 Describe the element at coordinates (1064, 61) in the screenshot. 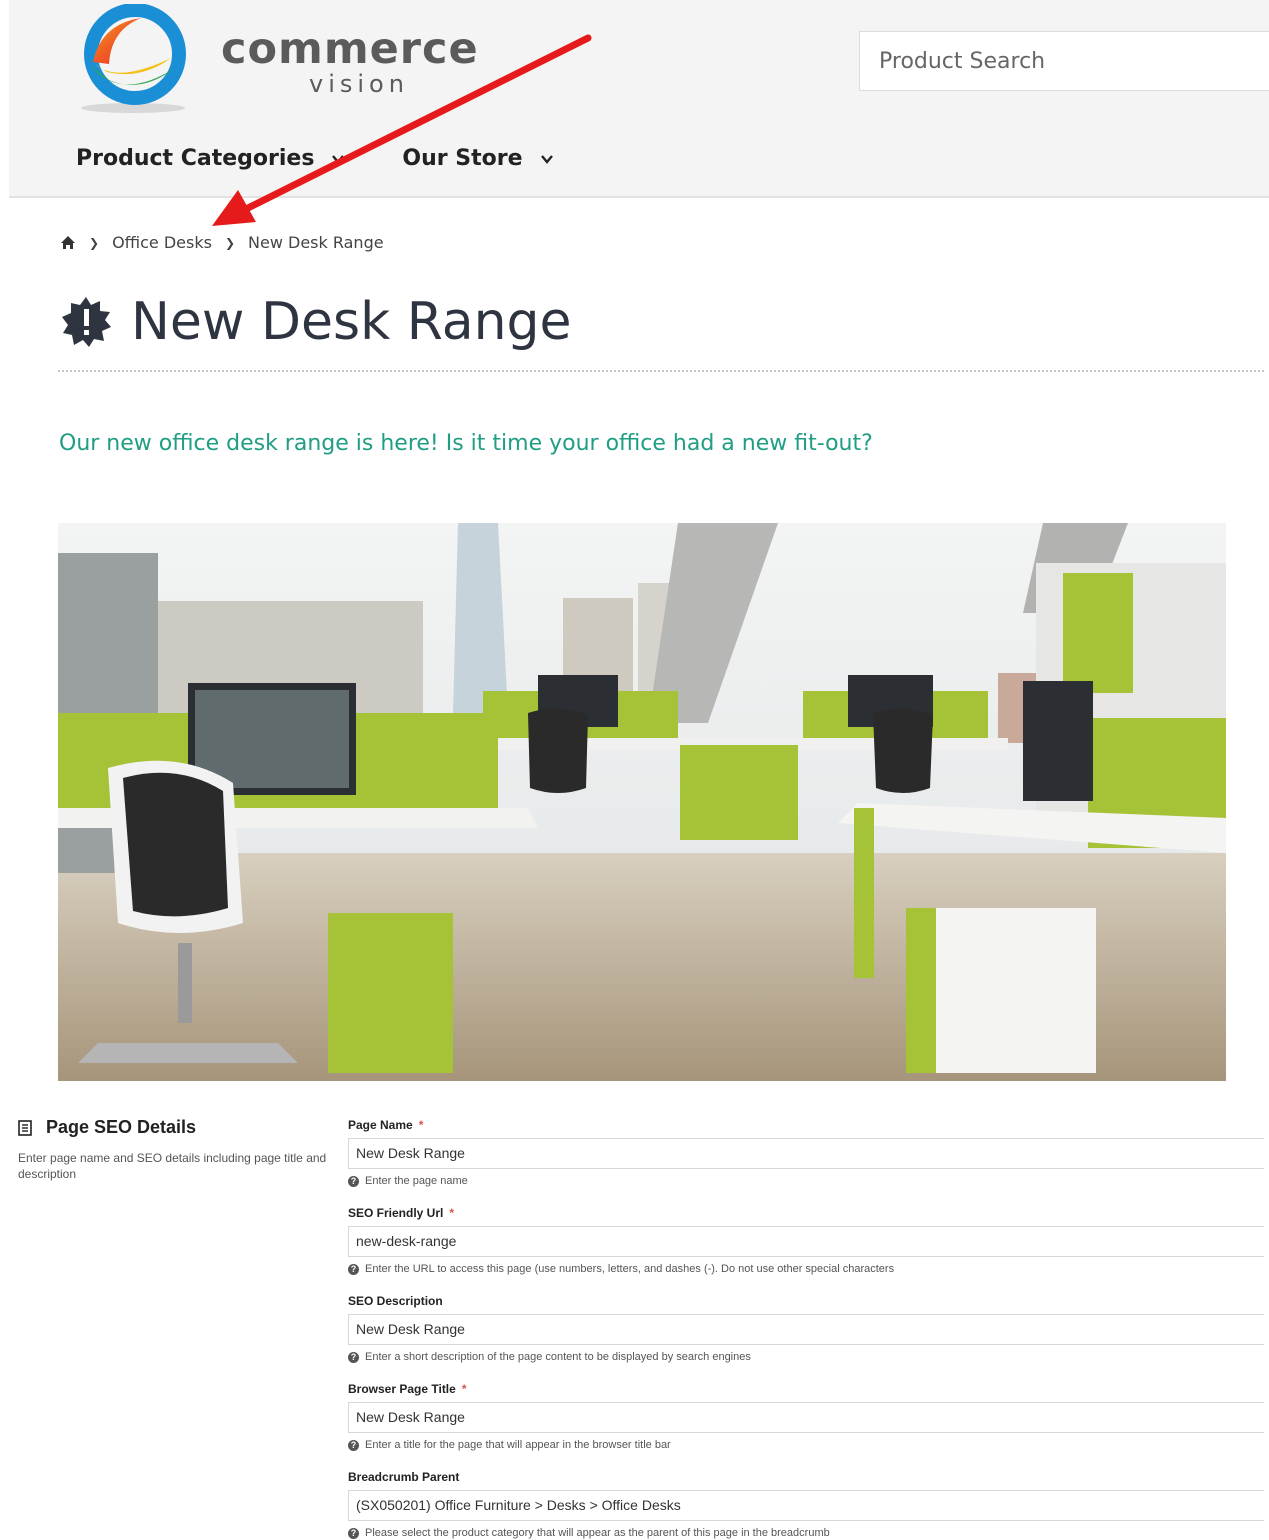

I see `product-search-input` at that location.